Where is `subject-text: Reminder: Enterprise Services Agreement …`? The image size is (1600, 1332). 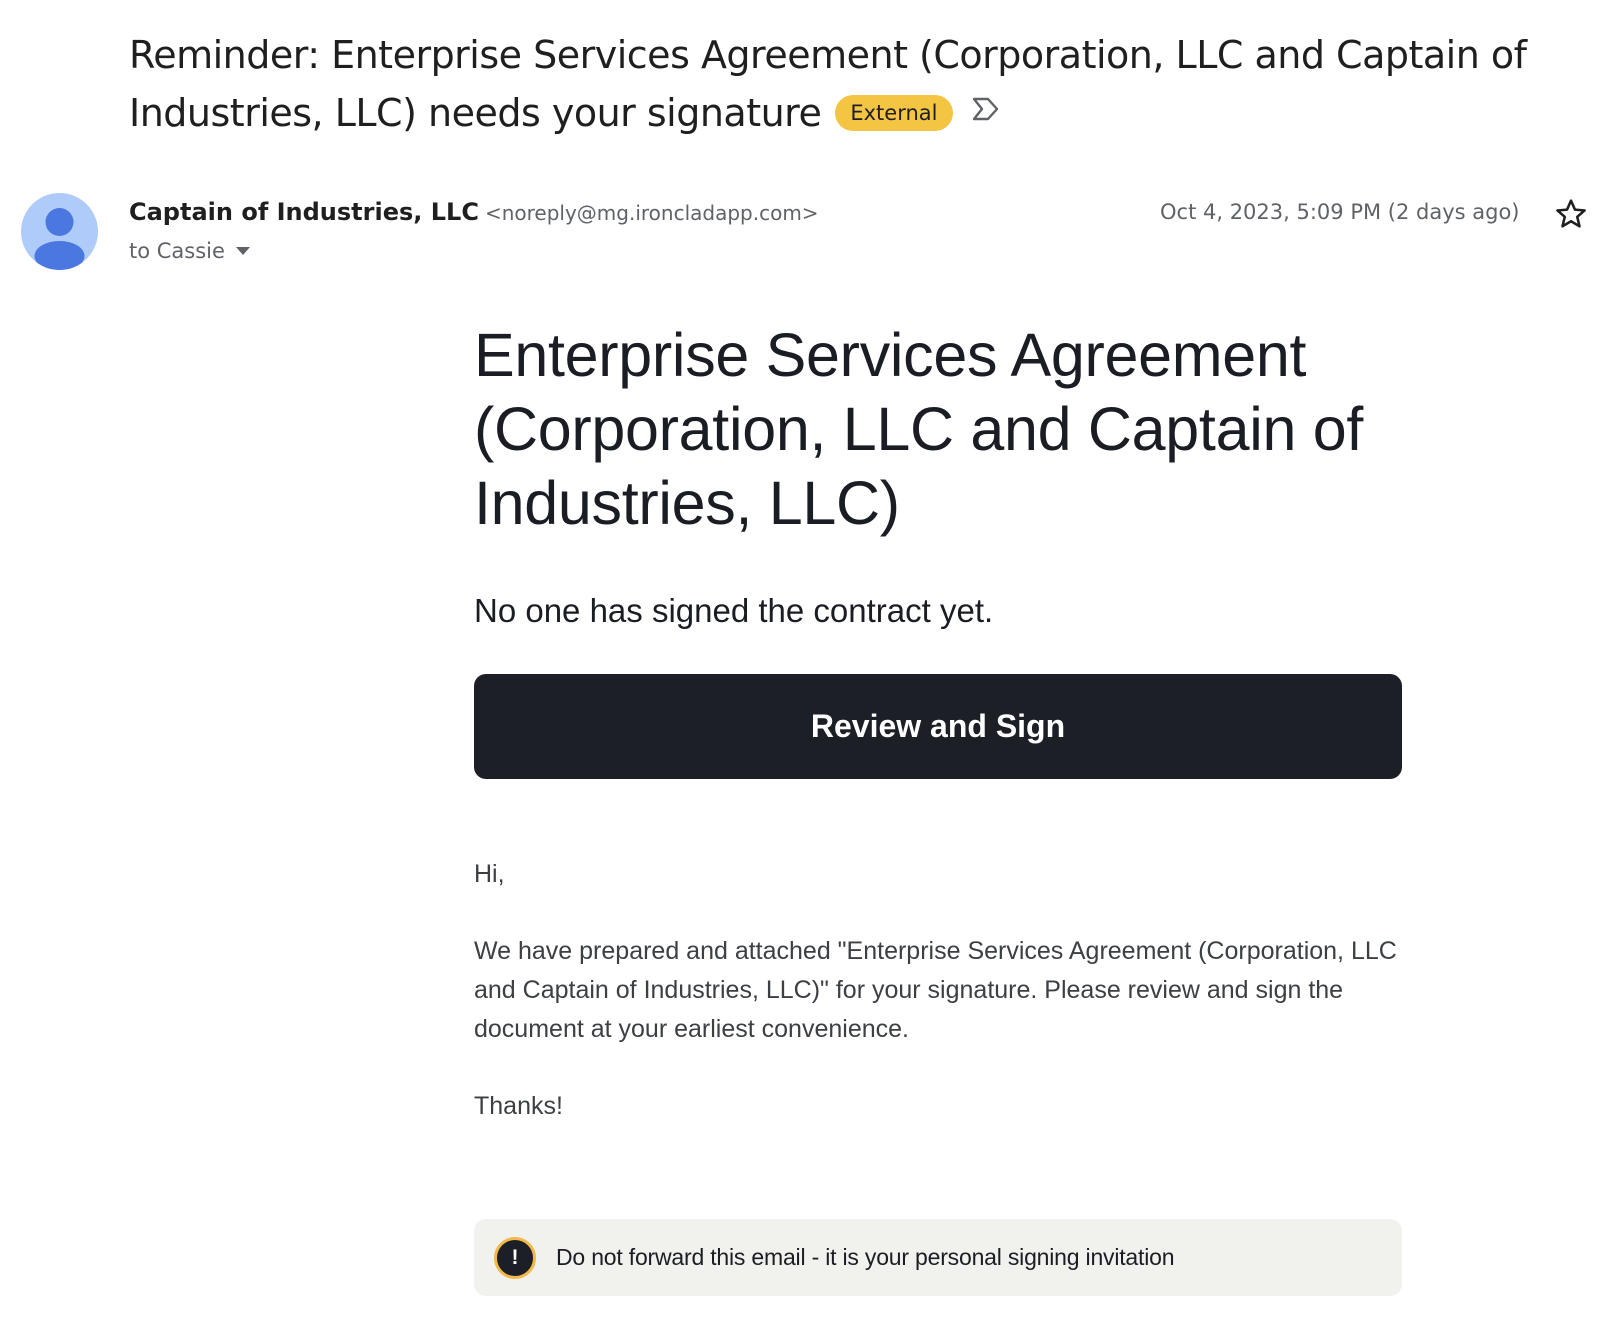
subject-text: Reminder: Enterprise Services Agreement … is located at coordinates (828, 84).